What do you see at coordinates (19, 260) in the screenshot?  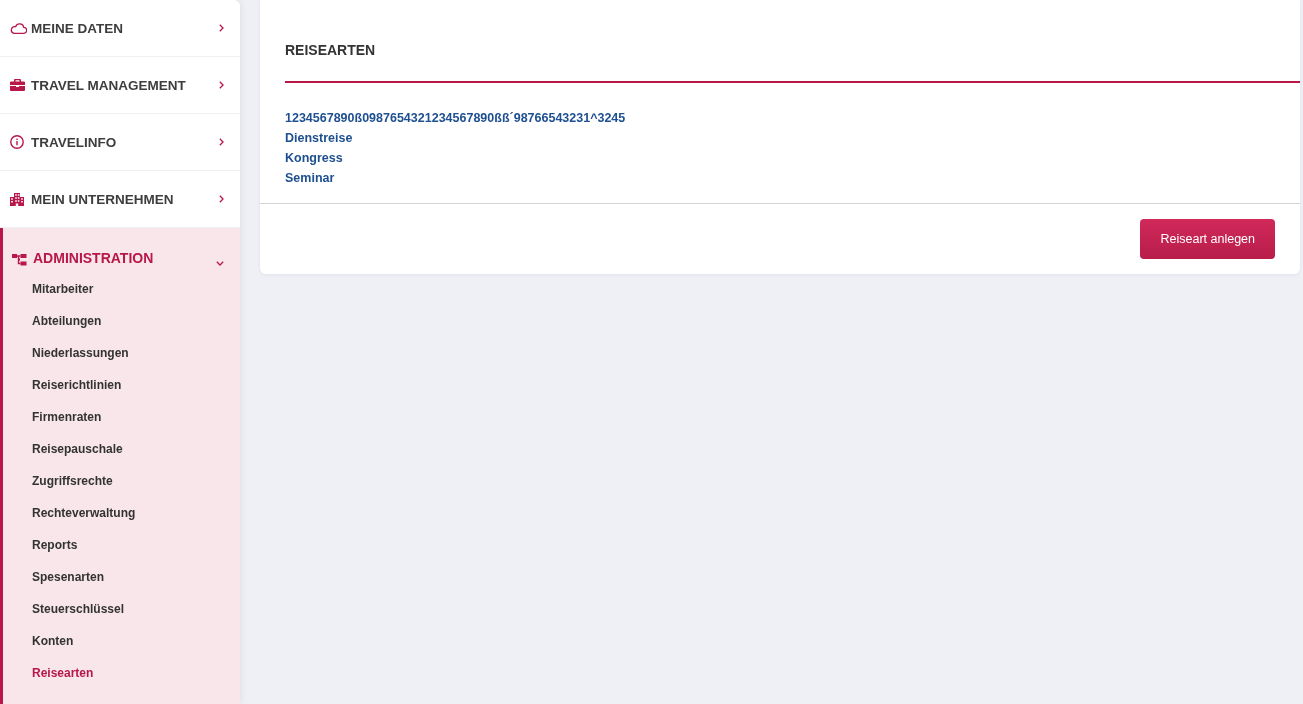 I see `sitemap-icon` at bounding box center [19, 260].